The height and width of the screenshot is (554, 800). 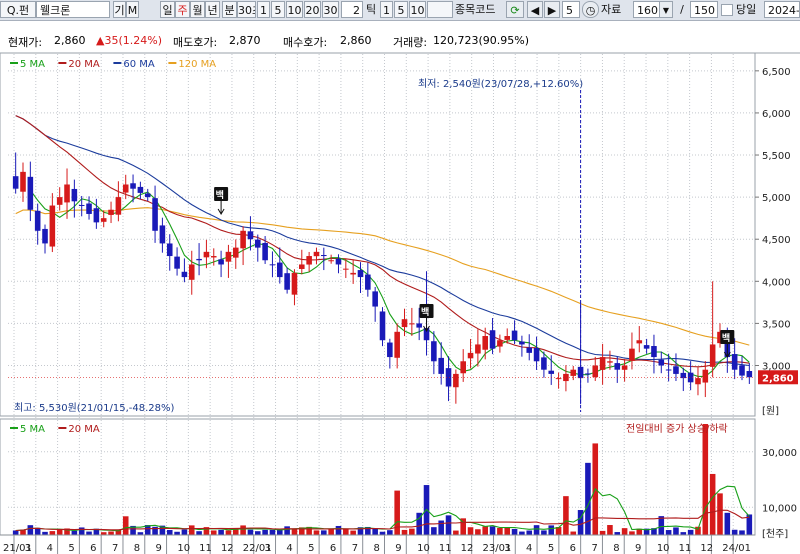 I want to click on time-axis-tick-label: 12, so click(x=227, y=548).